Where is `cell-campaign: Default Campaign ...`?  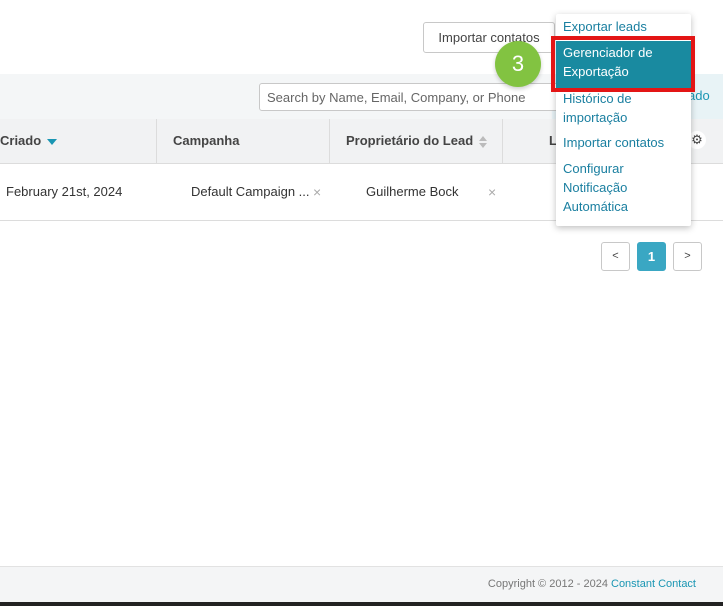 cell-campaign: Default Campaign ... is located at coordinates (250, 192).